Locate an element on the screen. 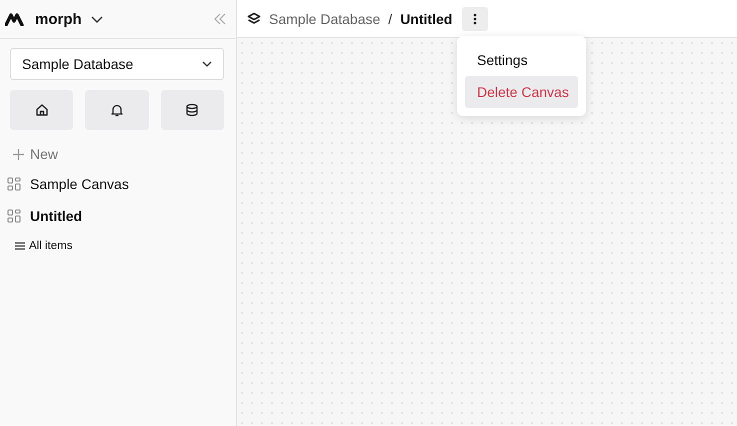  home-button is located at coordinates (42, 110).